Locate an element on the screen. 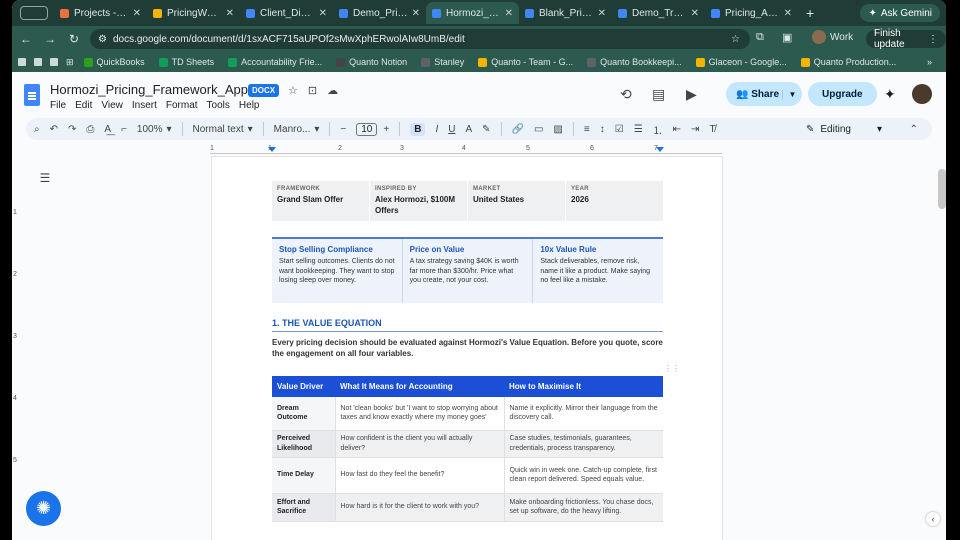  table-handle-icon: ⋮⋮ is located at coordinates (672, 368).